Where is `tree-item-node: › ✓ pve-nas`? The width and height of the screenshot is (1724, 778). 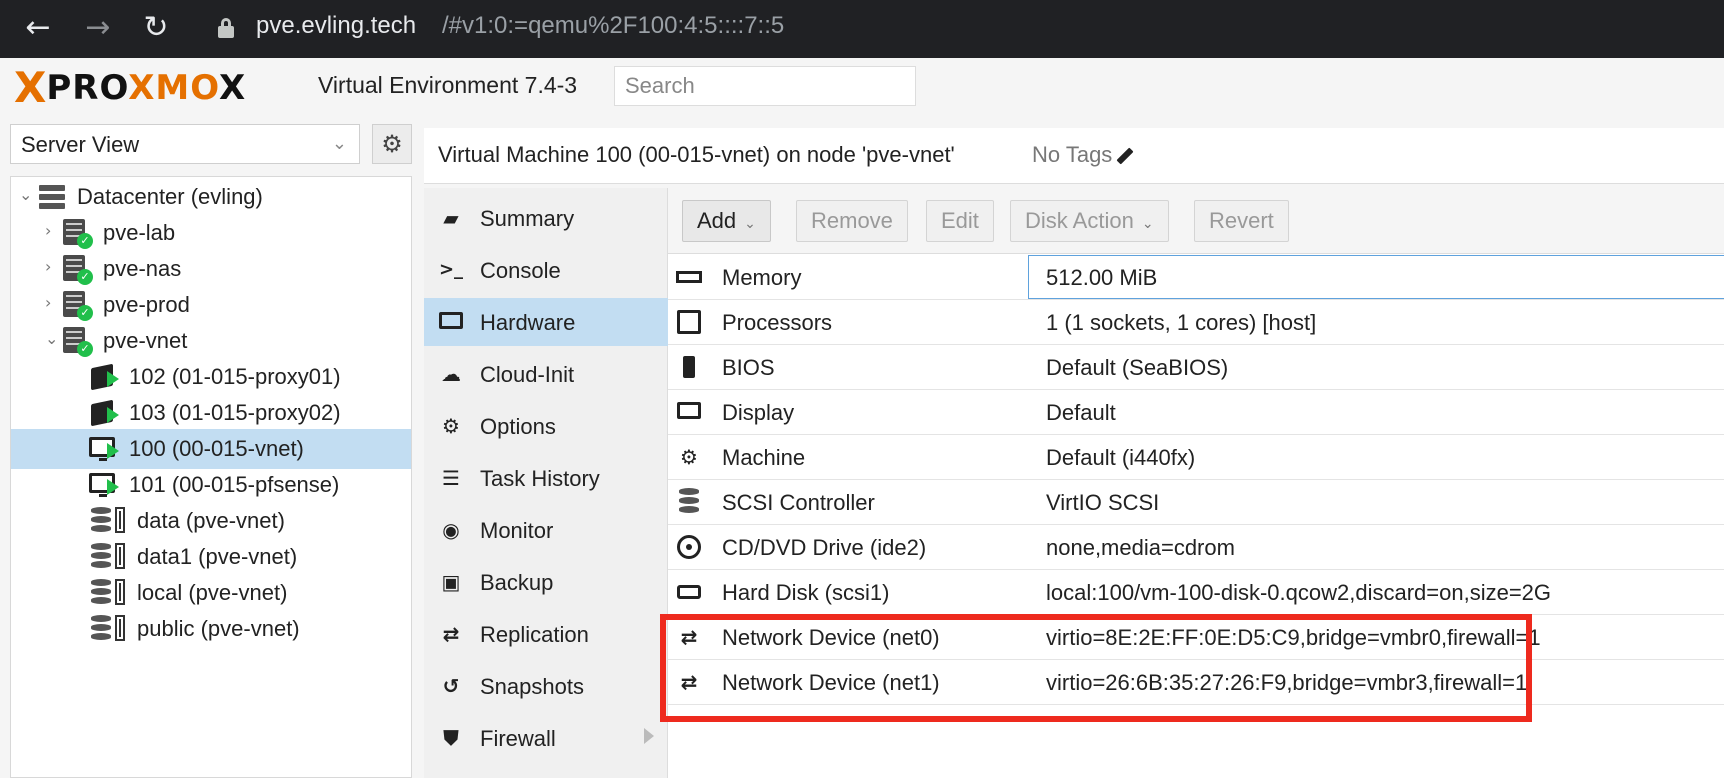 tree-item-node: › ✓ pve-nas is located at coordinates (211, 269).